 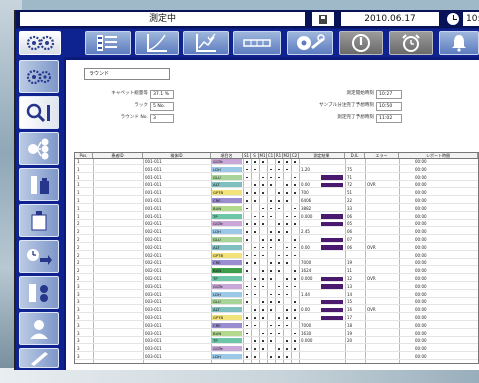 What do you see at coordinates (323, 19) in the screenshot?
I see `save-button` at bounding box center [323, 19].